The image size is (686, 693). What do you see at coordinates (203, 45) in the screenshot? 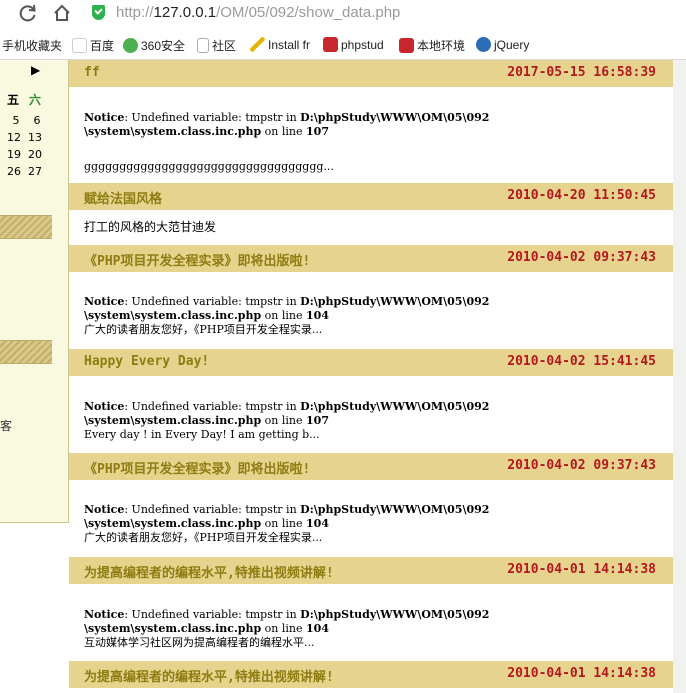
I see `page-icon` at bounding box center [203, 45].